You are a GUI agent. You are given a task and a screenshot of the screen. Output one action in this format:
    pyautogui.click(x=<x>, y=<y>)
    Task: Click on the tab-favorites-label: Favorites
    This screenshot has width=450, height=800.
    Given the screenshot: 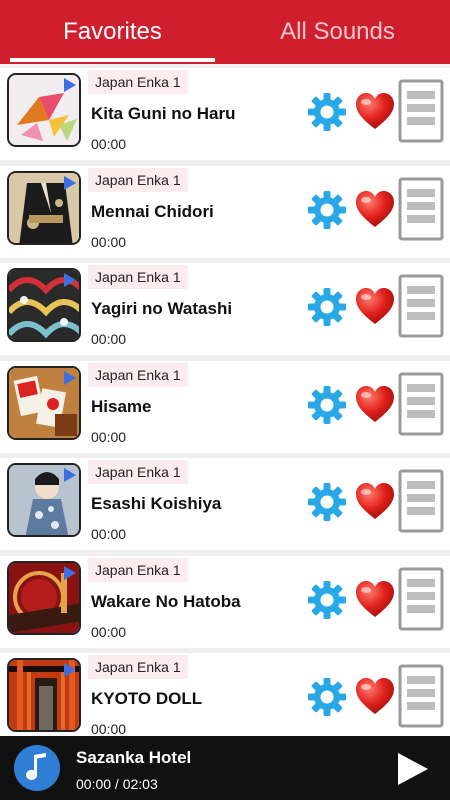 What is the action you would take?
    pyautogui.click(x=112, y=31)
    